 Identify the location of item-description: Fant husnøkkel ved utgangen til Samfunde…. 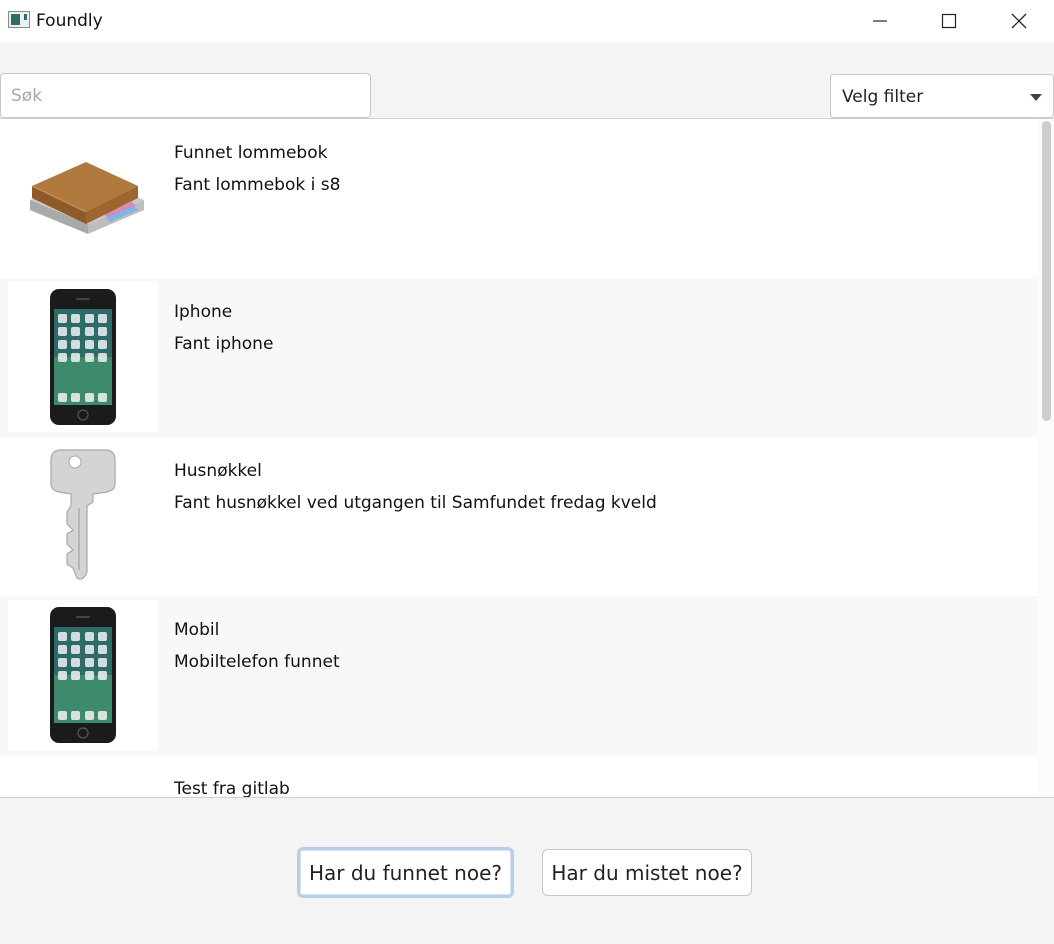
(415, 503).